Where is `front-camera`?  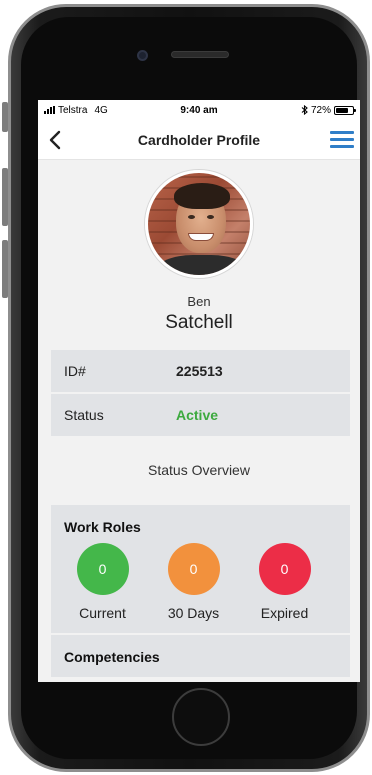 front-camera is located at coordinates (142, 55).